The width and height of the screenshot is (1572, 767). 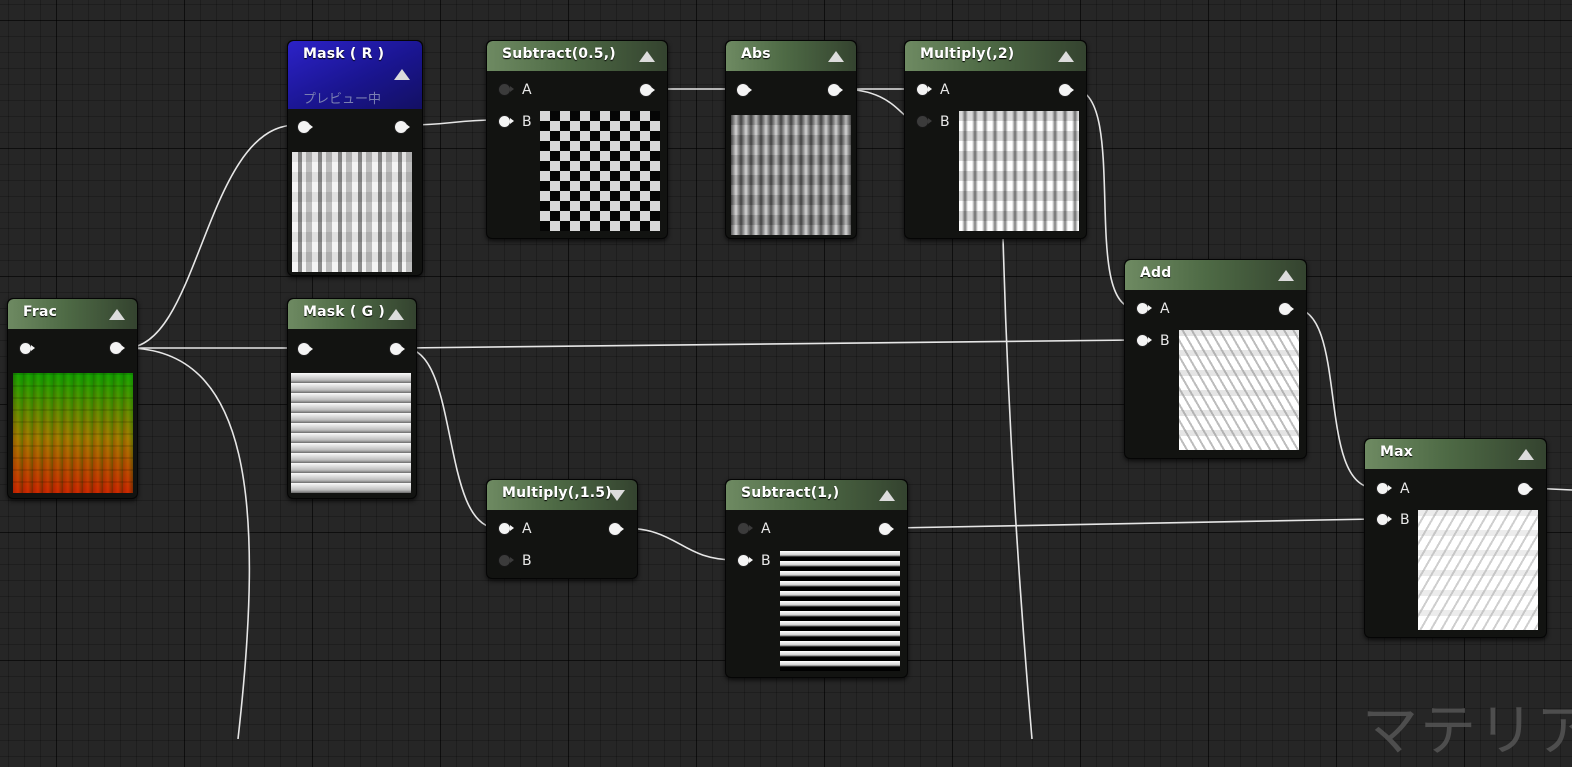 I want to click on node-header: Subtract(1,), so click(x=816, y=495).